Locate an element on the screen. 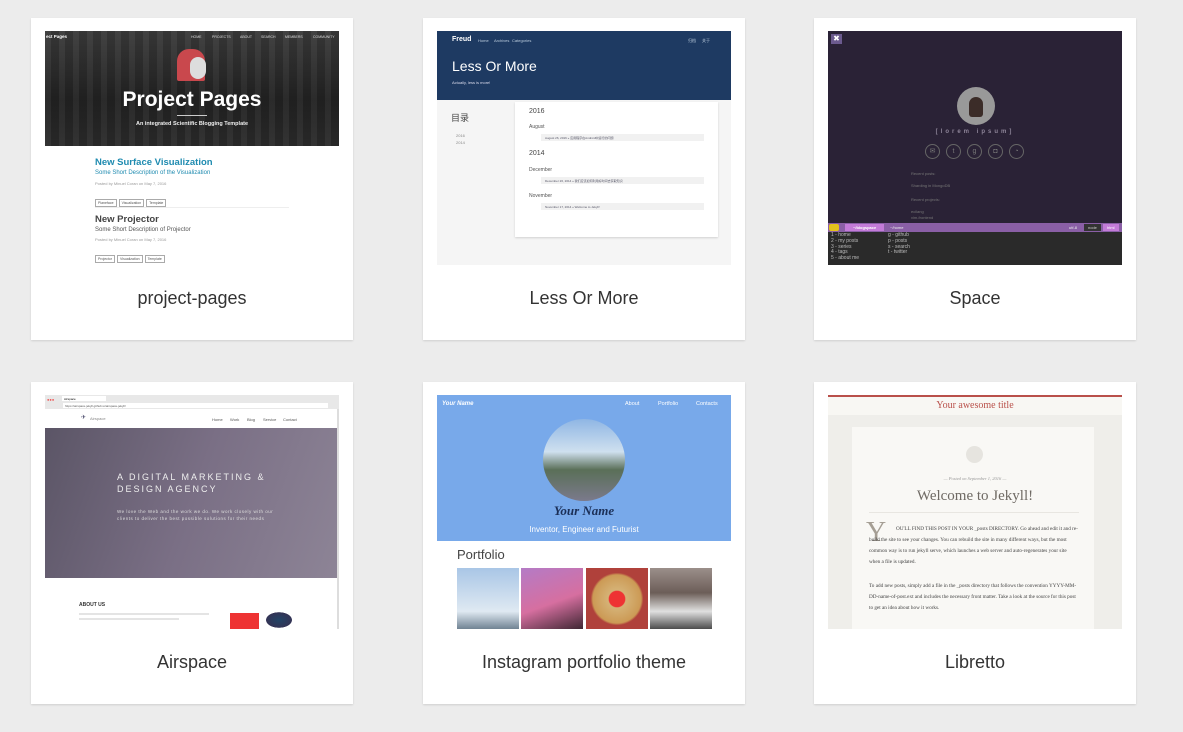 The width and height of the screenshot is (1183, 732). site-brand: Airspace is located at coordinates (98, 418).